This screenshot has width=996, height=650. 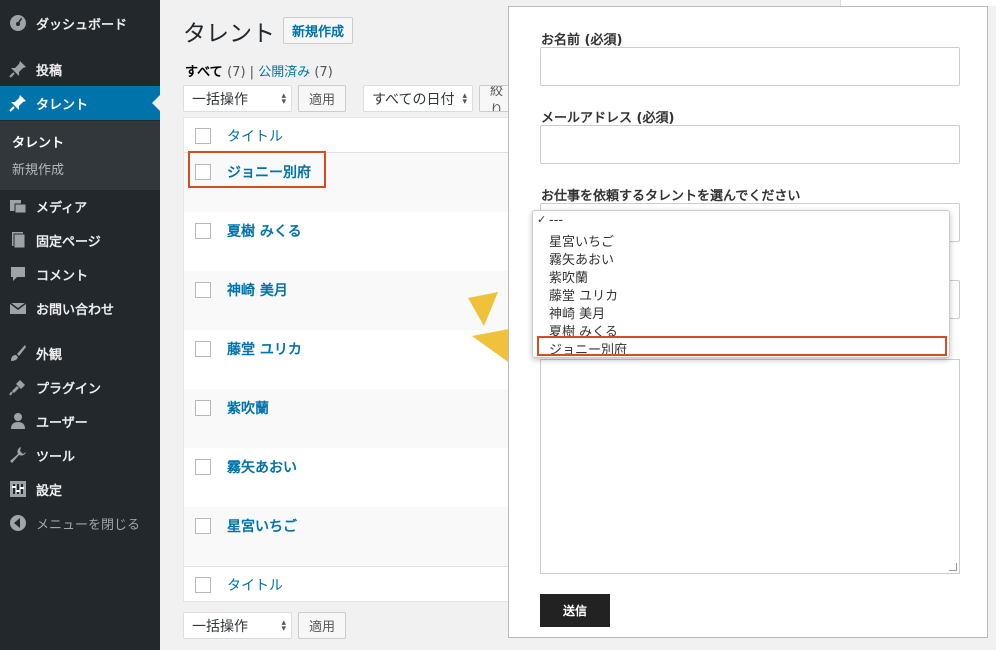 What do you see at coordinates (68, 242) in the screenshot?
I see `sidebar-item-label: 固定ページ` at bounding box center [68, 242].